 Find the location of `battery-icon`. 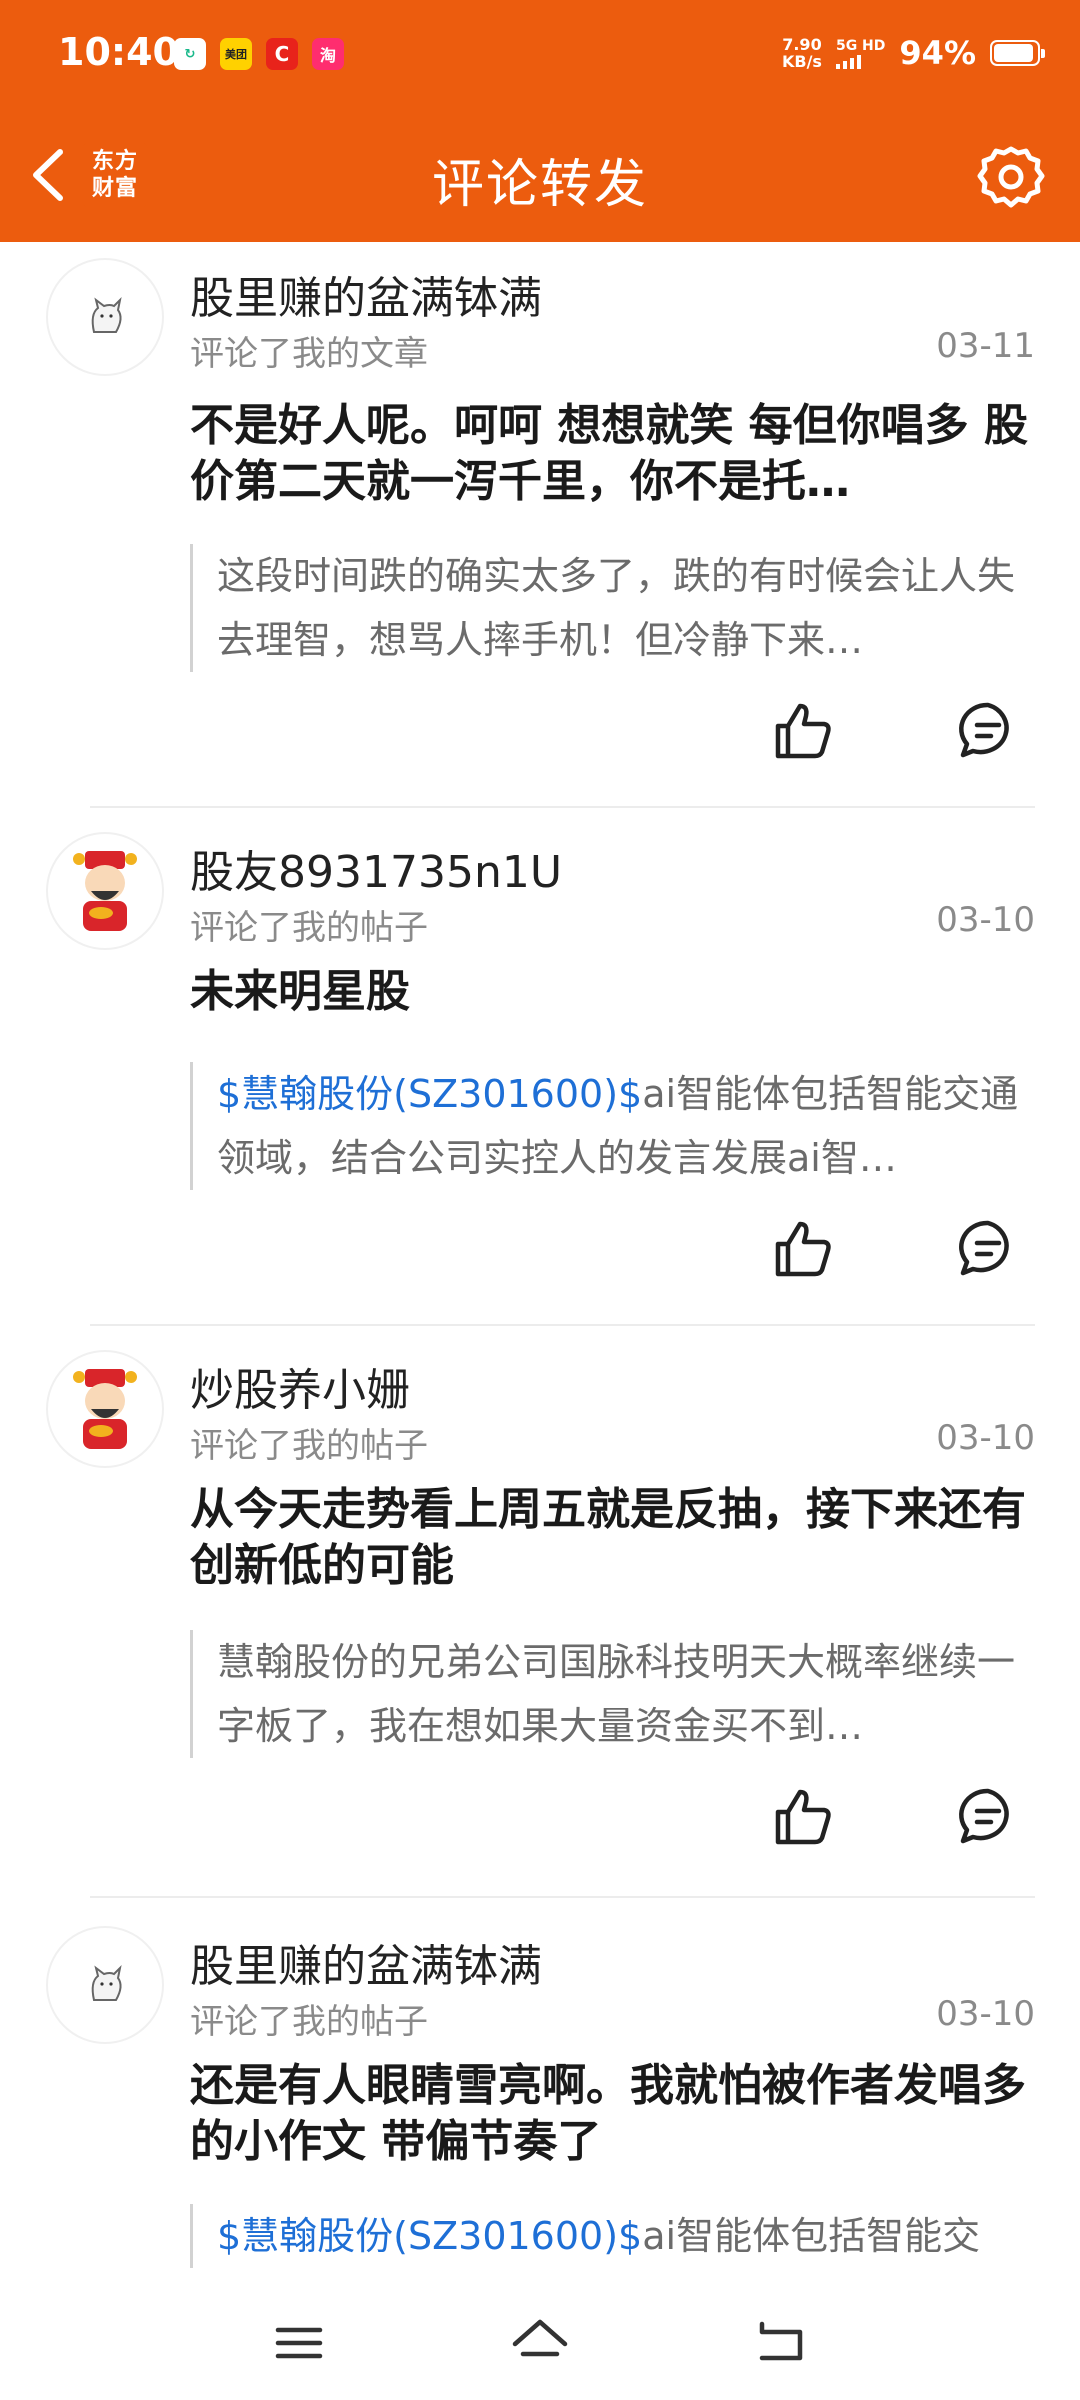

battery-icon is located at coordinates (1017, 53).